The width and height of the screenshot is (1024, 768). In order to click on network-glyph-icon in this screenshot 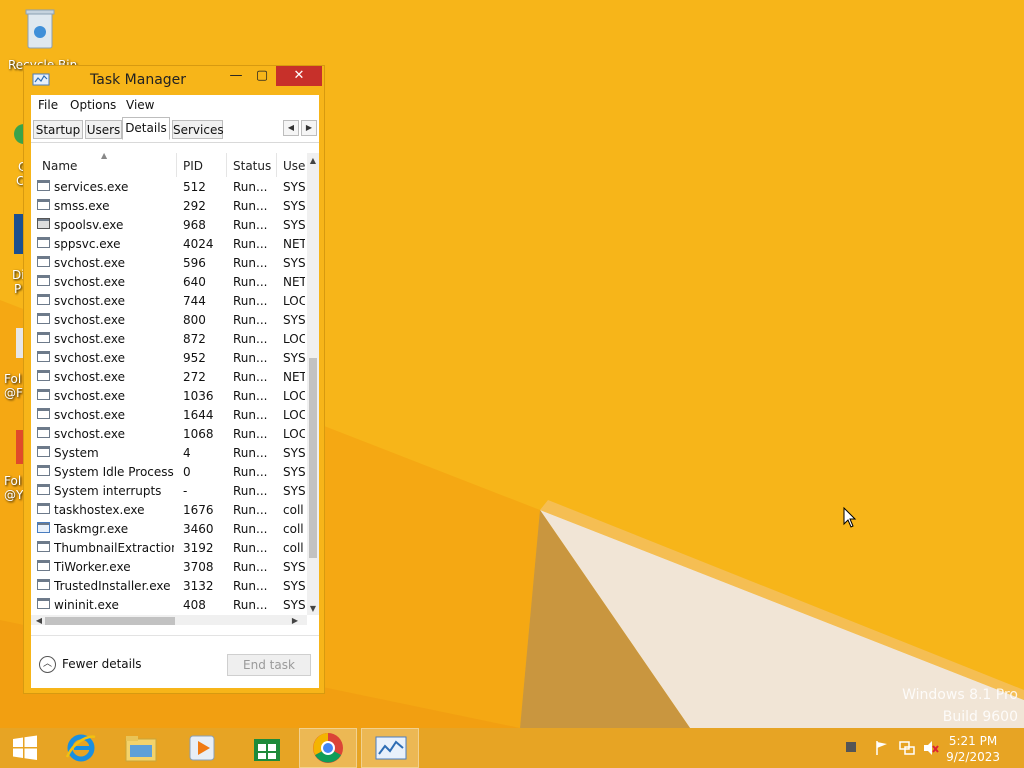, I will do `click(907, 748)`.